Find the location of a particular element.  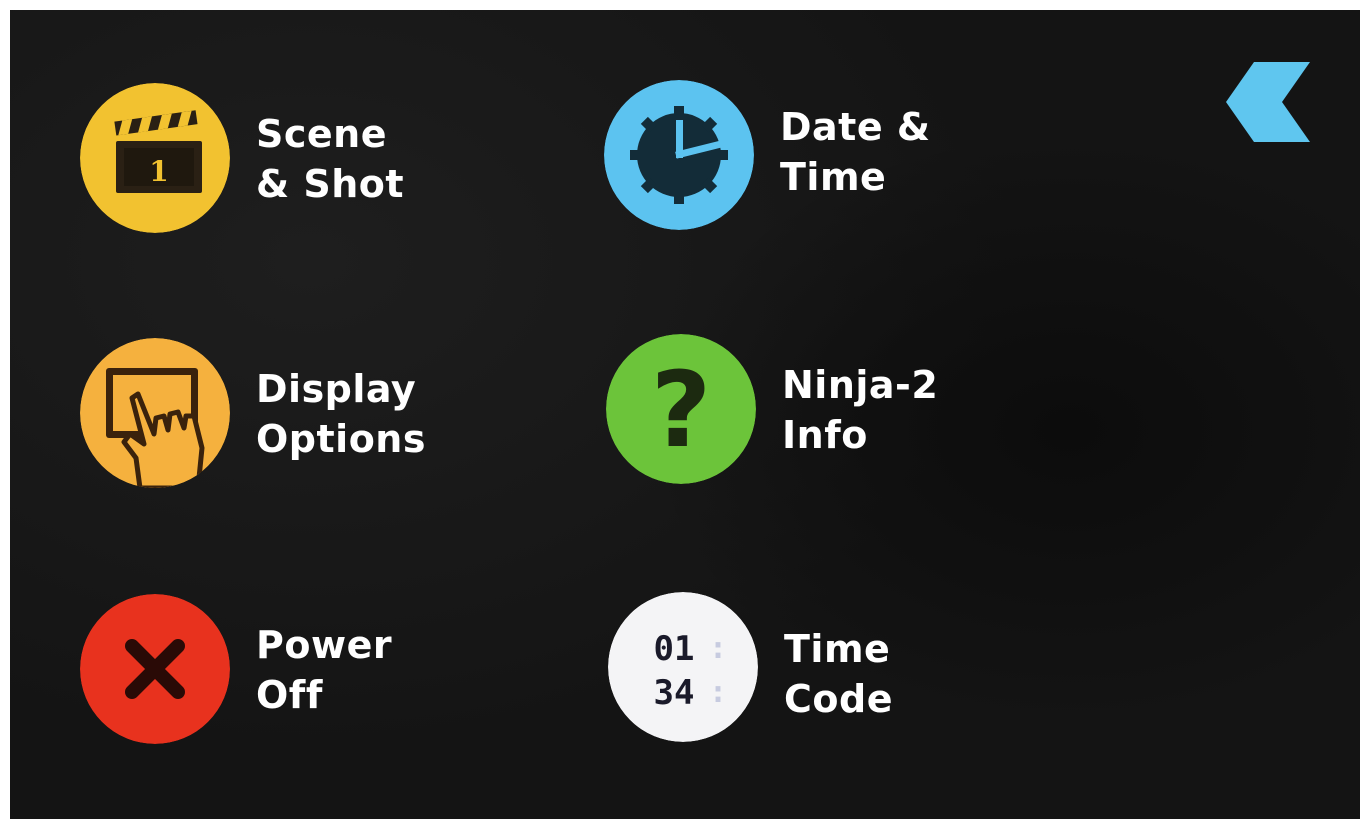

back-button is located at coordinates (1265, 102).